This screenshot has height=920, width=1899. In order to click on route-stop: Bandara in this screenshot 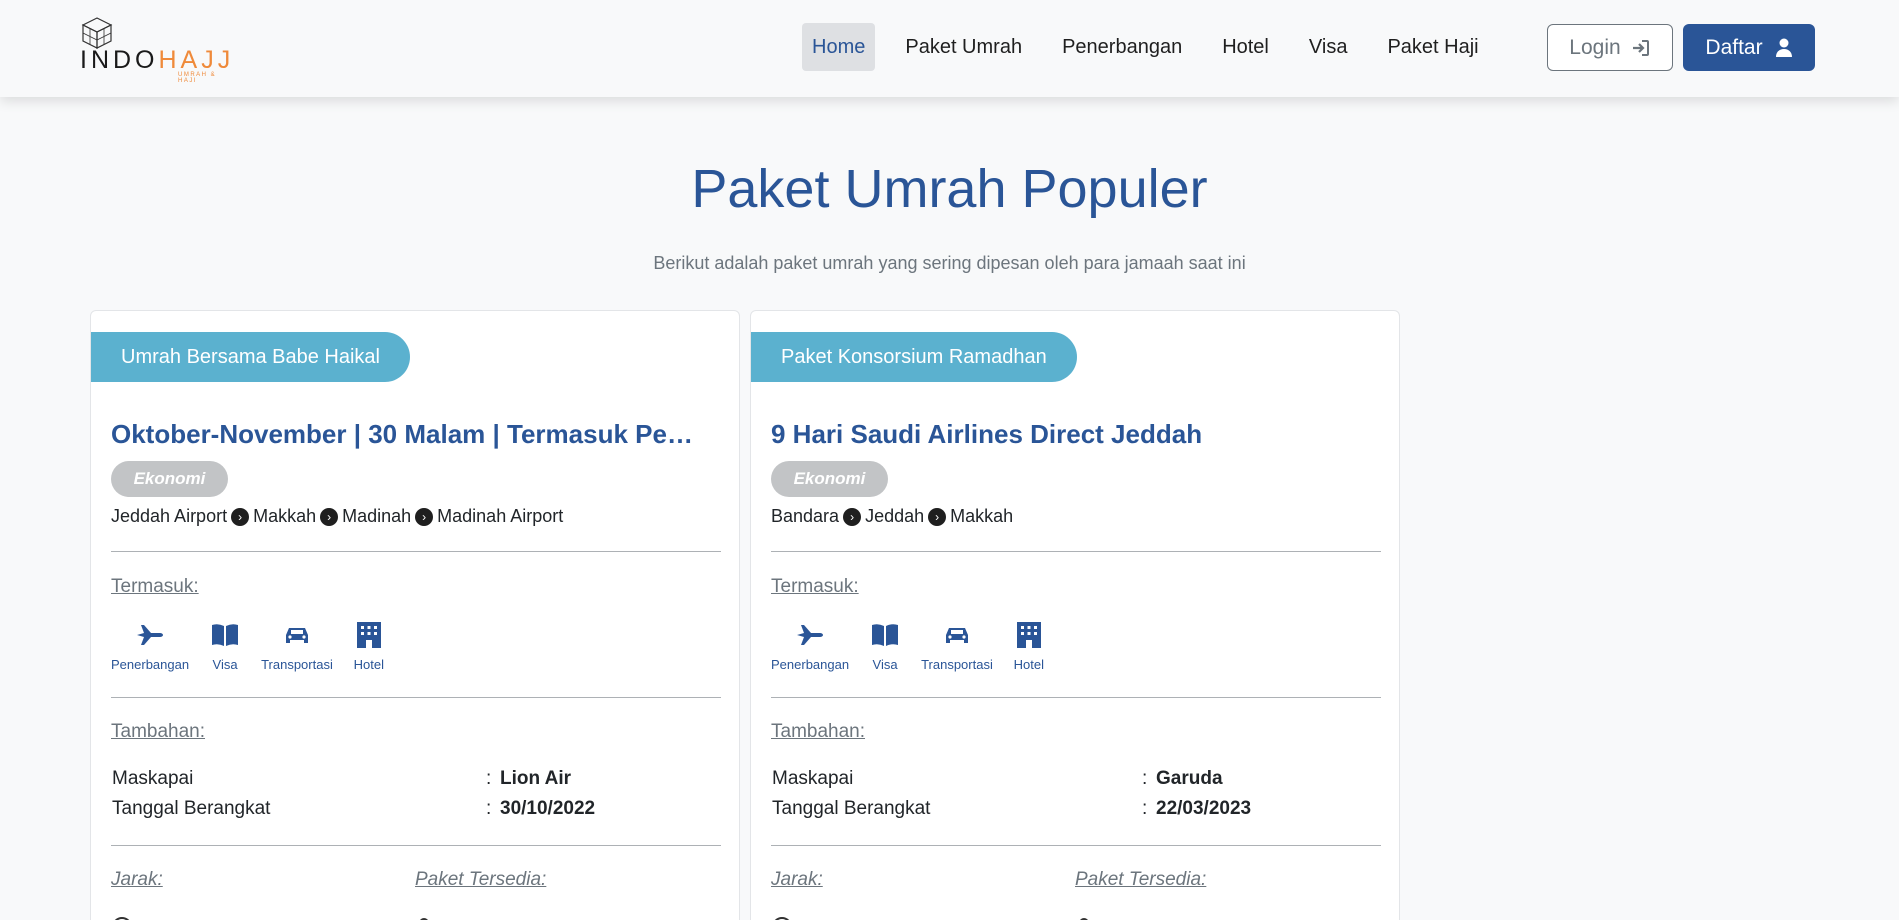, I will do `click(805, 516)`.